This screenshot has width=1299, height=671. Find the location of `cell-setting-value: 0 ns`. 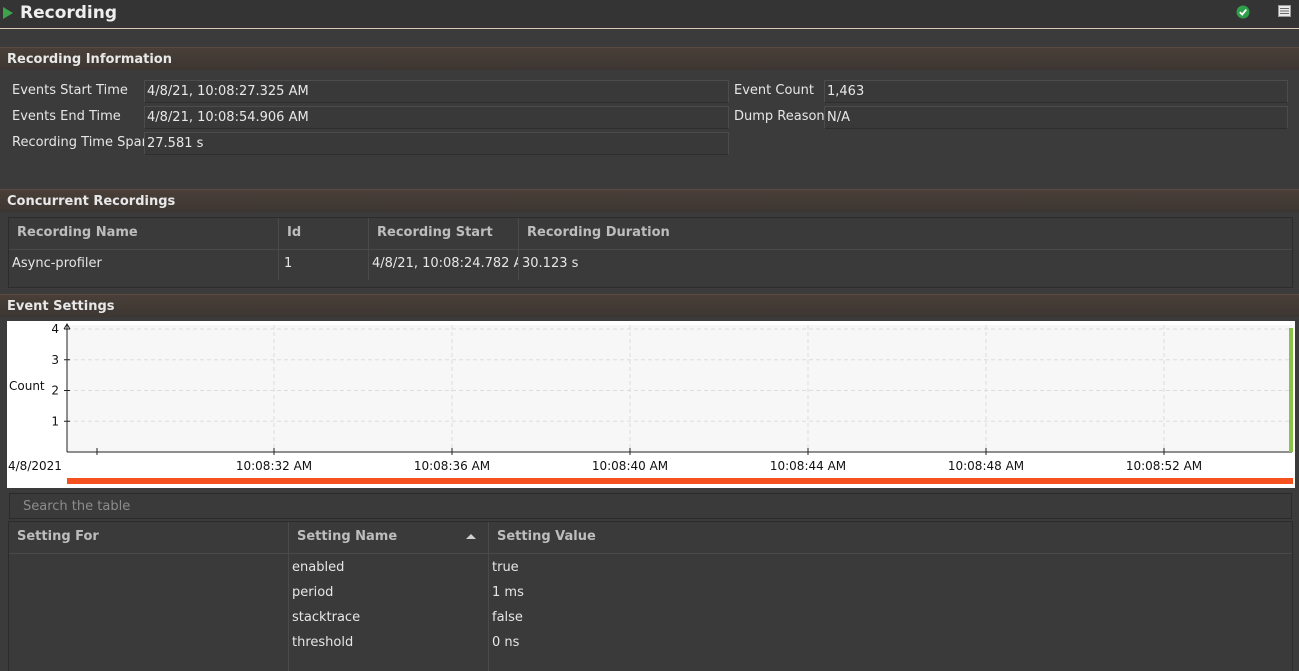

cell-setting-value: 0 ns is located at coordinates (506, 642).